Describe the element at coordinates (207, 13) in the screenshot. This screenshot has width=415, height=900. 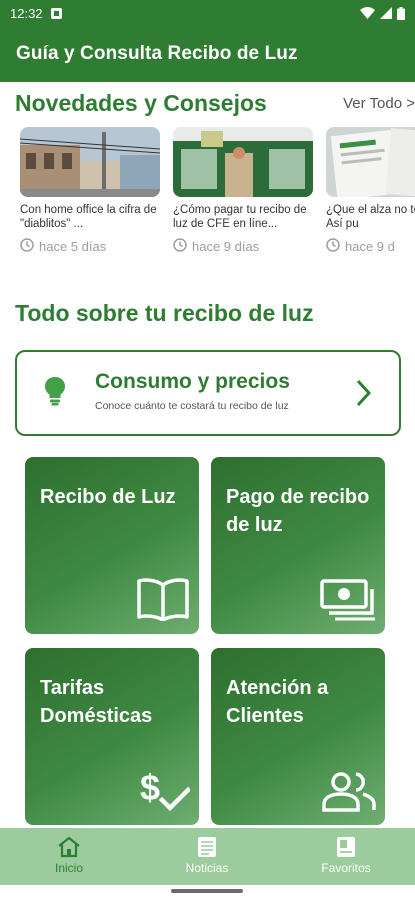
I see `status-bar: 12:32` at that location.